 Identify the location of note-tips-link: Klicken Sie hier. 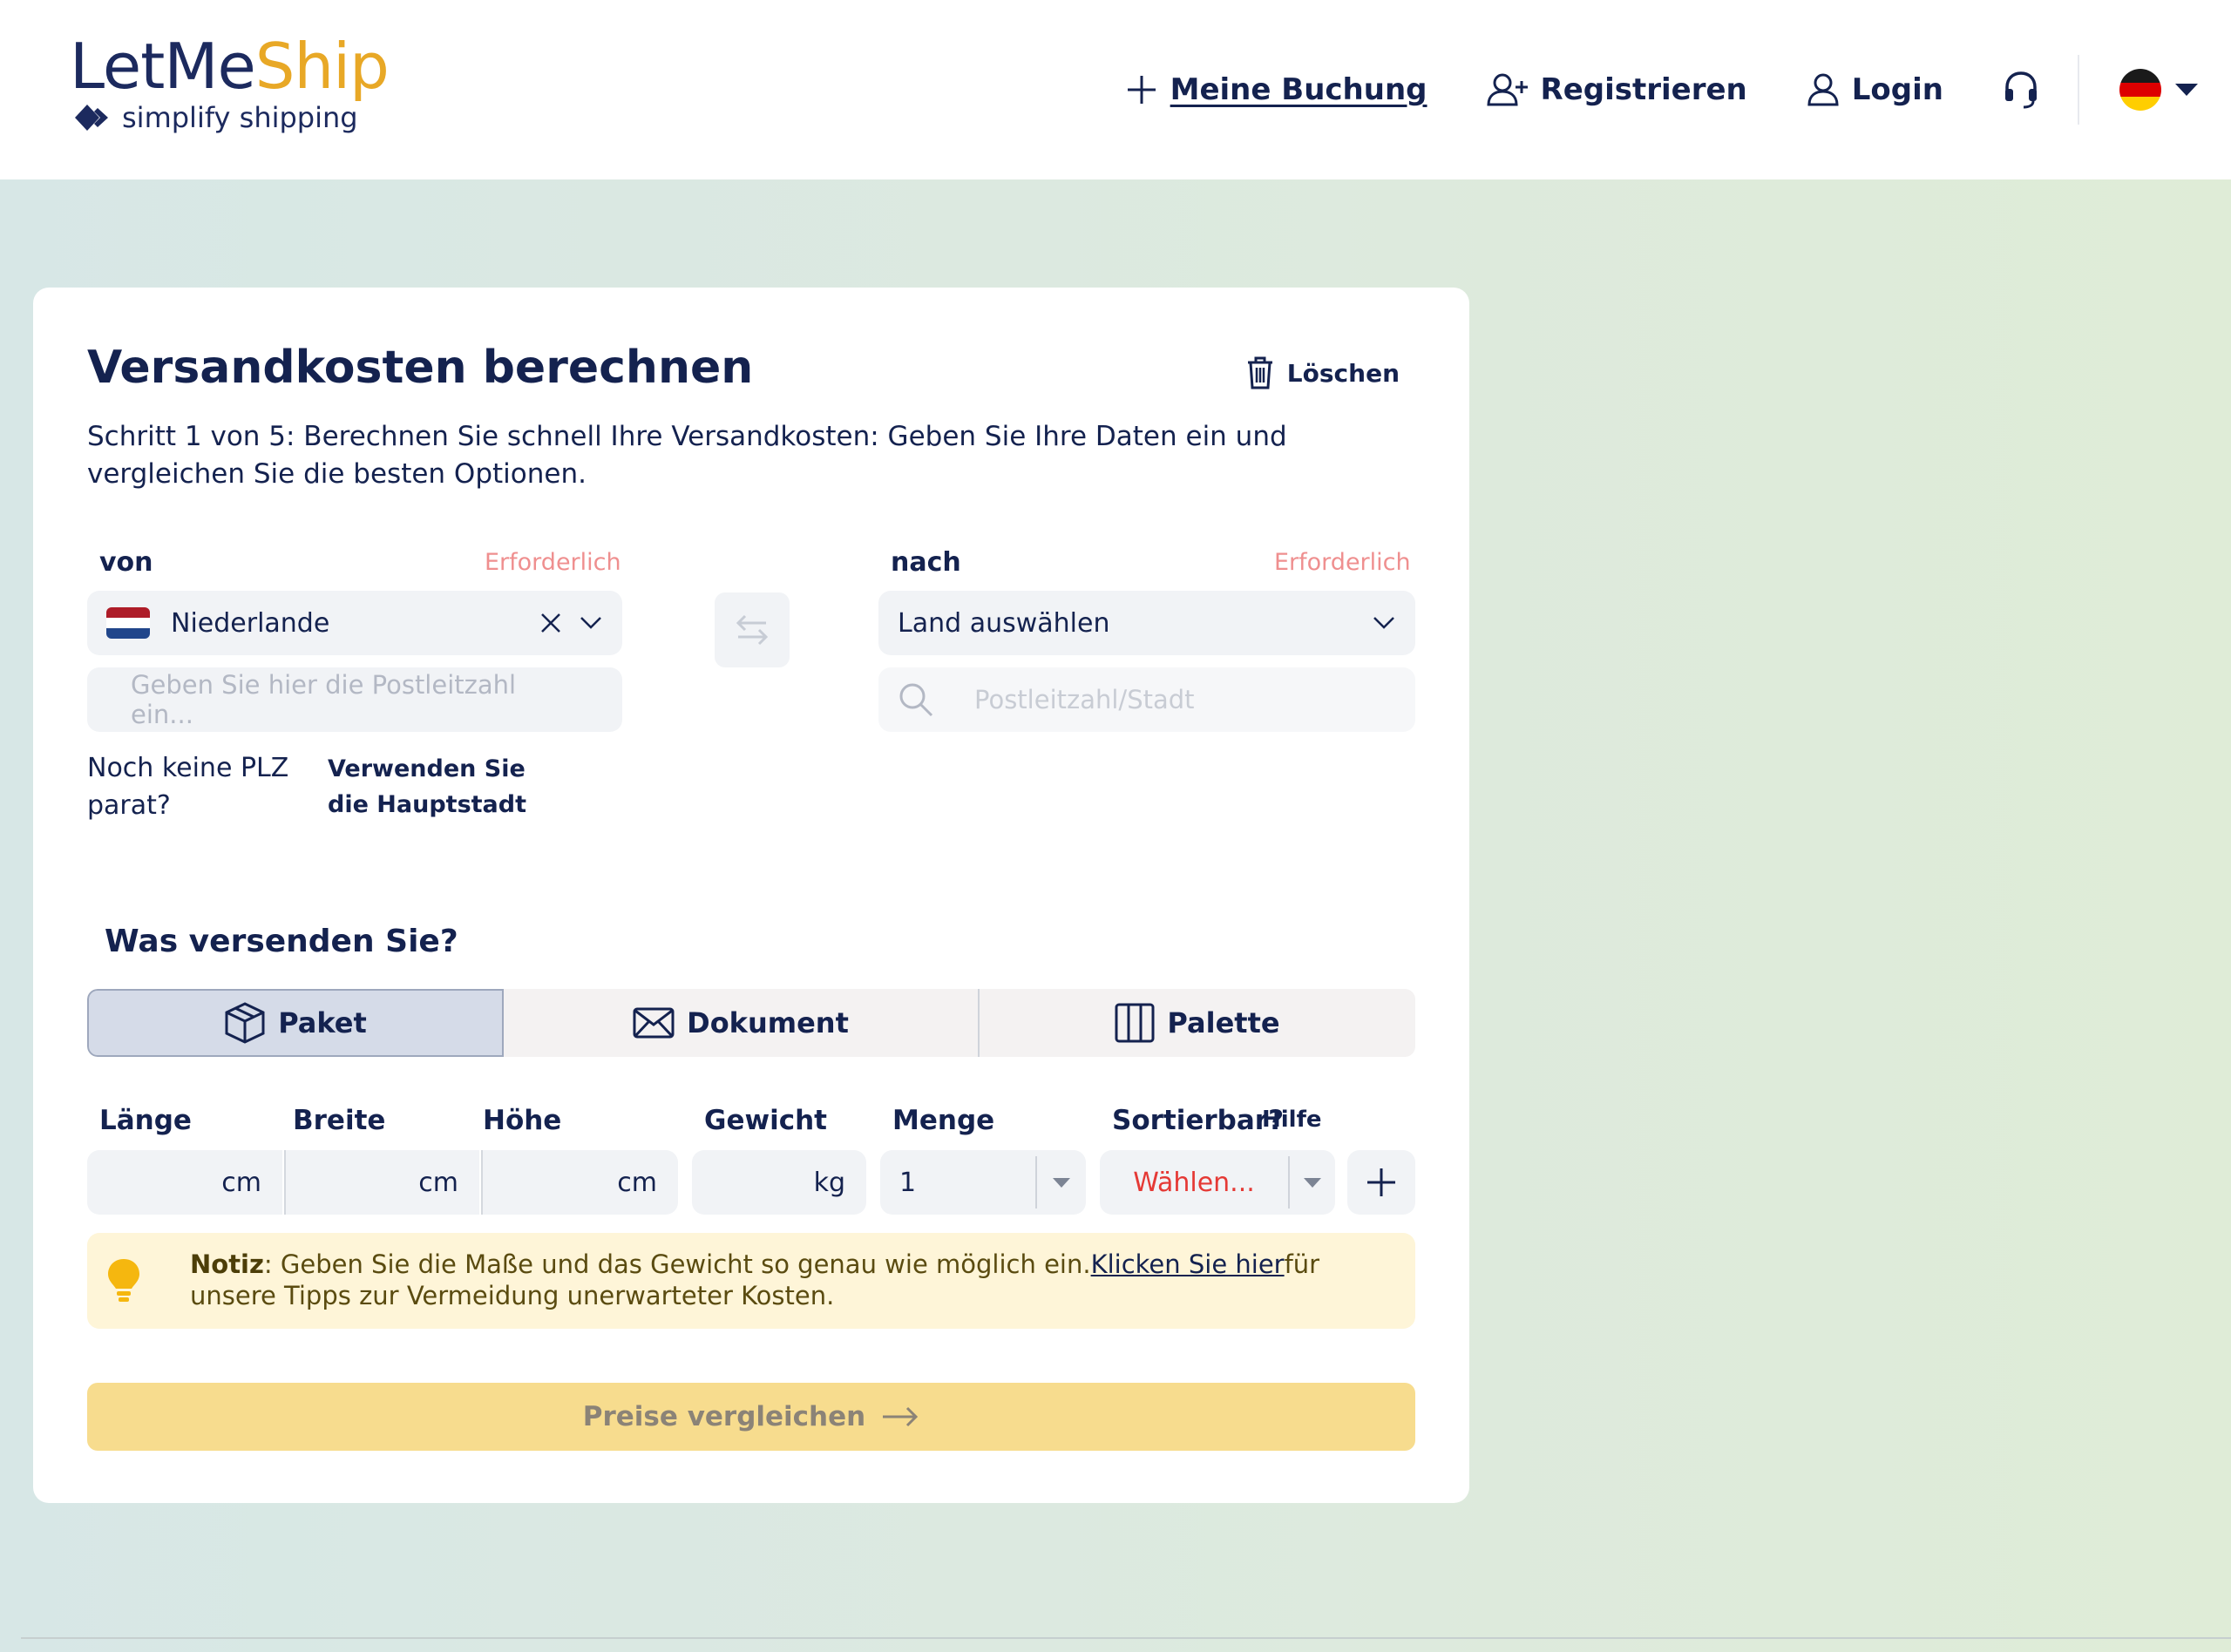
(1188, 1264).